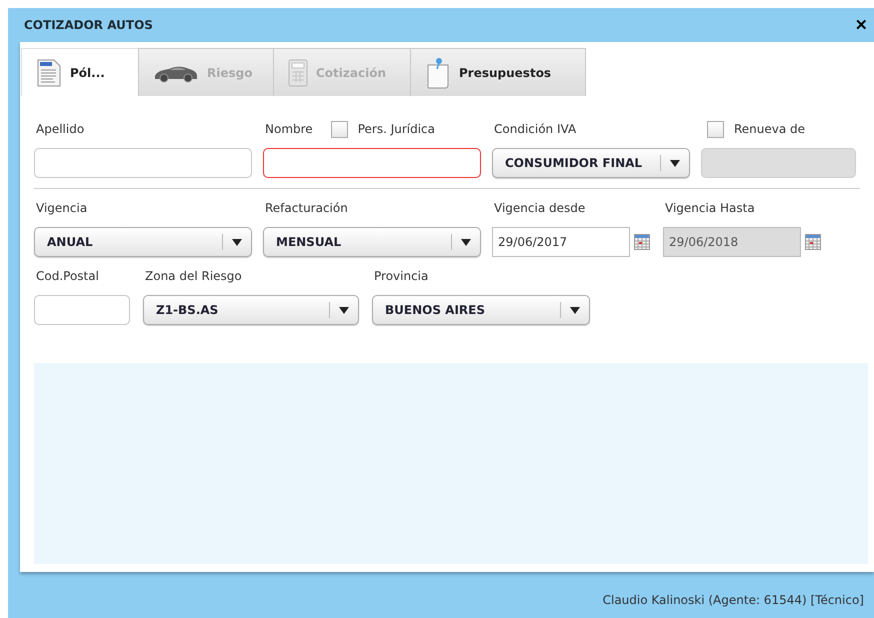  Describe the element at coordinates (193, 276) in the screenshot. I see `field-label: Zona del Riesgo` at that location.